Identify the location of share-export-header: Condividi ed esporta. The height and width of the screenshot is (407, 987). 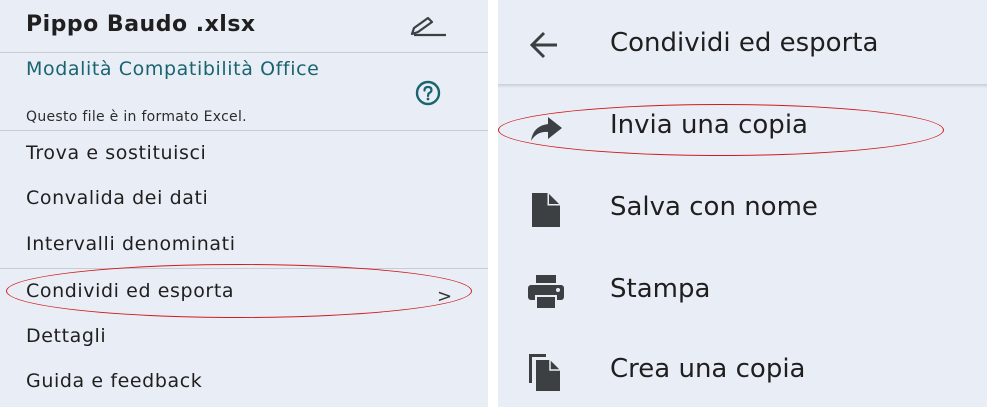
(742, 44).